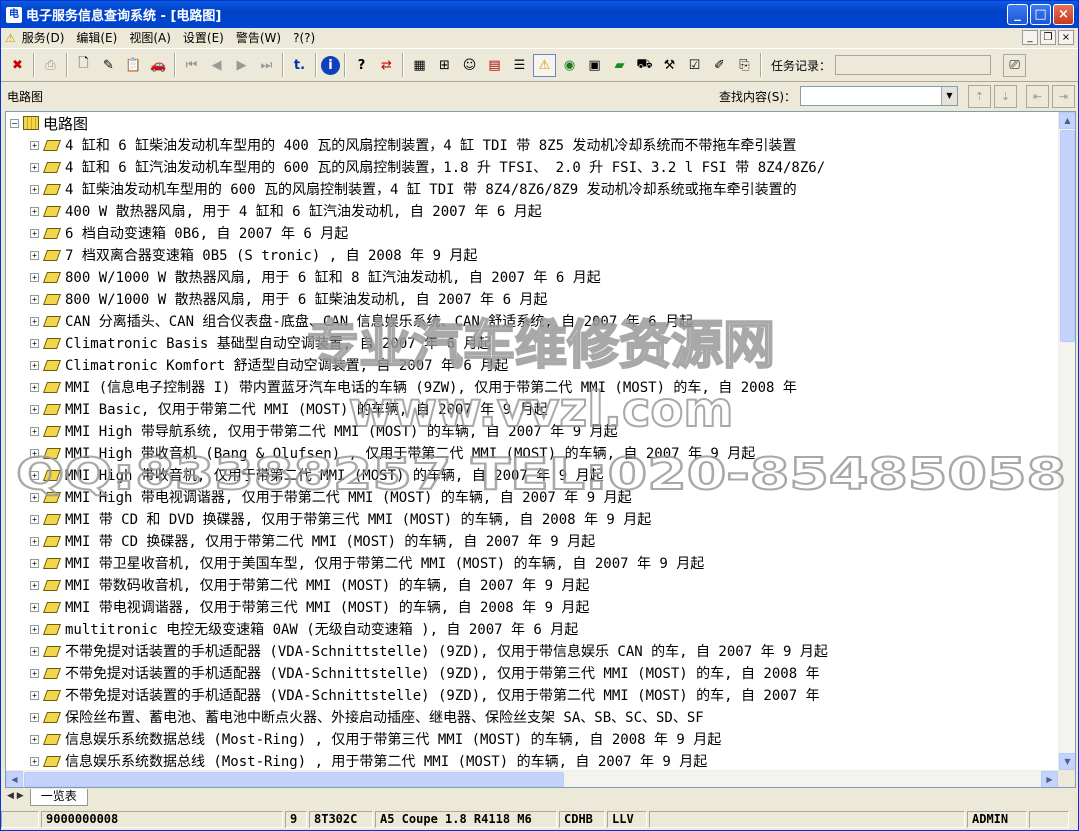  I want to click on vehicle-icon: ⛟, so click(644, 65).